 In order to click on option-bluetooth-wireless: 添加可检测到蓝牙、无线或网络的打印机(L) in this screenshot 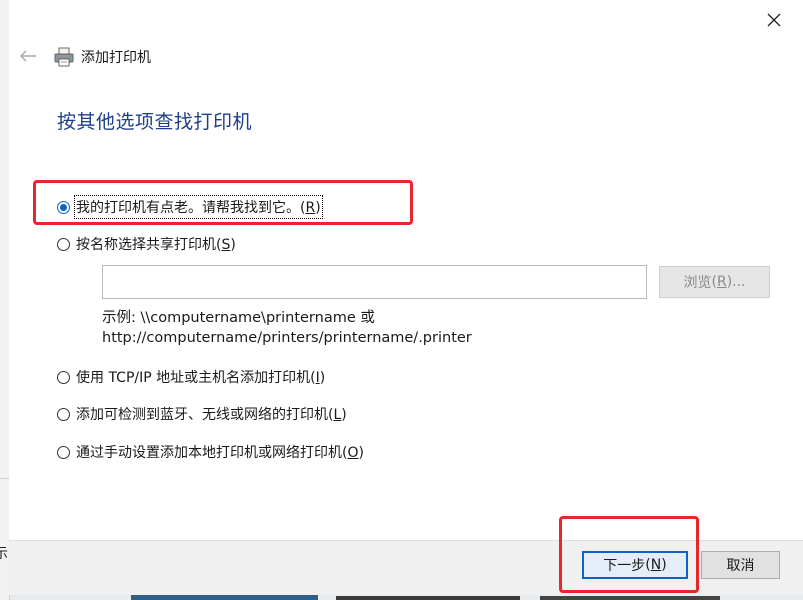, I will do `click(202, 414)`.